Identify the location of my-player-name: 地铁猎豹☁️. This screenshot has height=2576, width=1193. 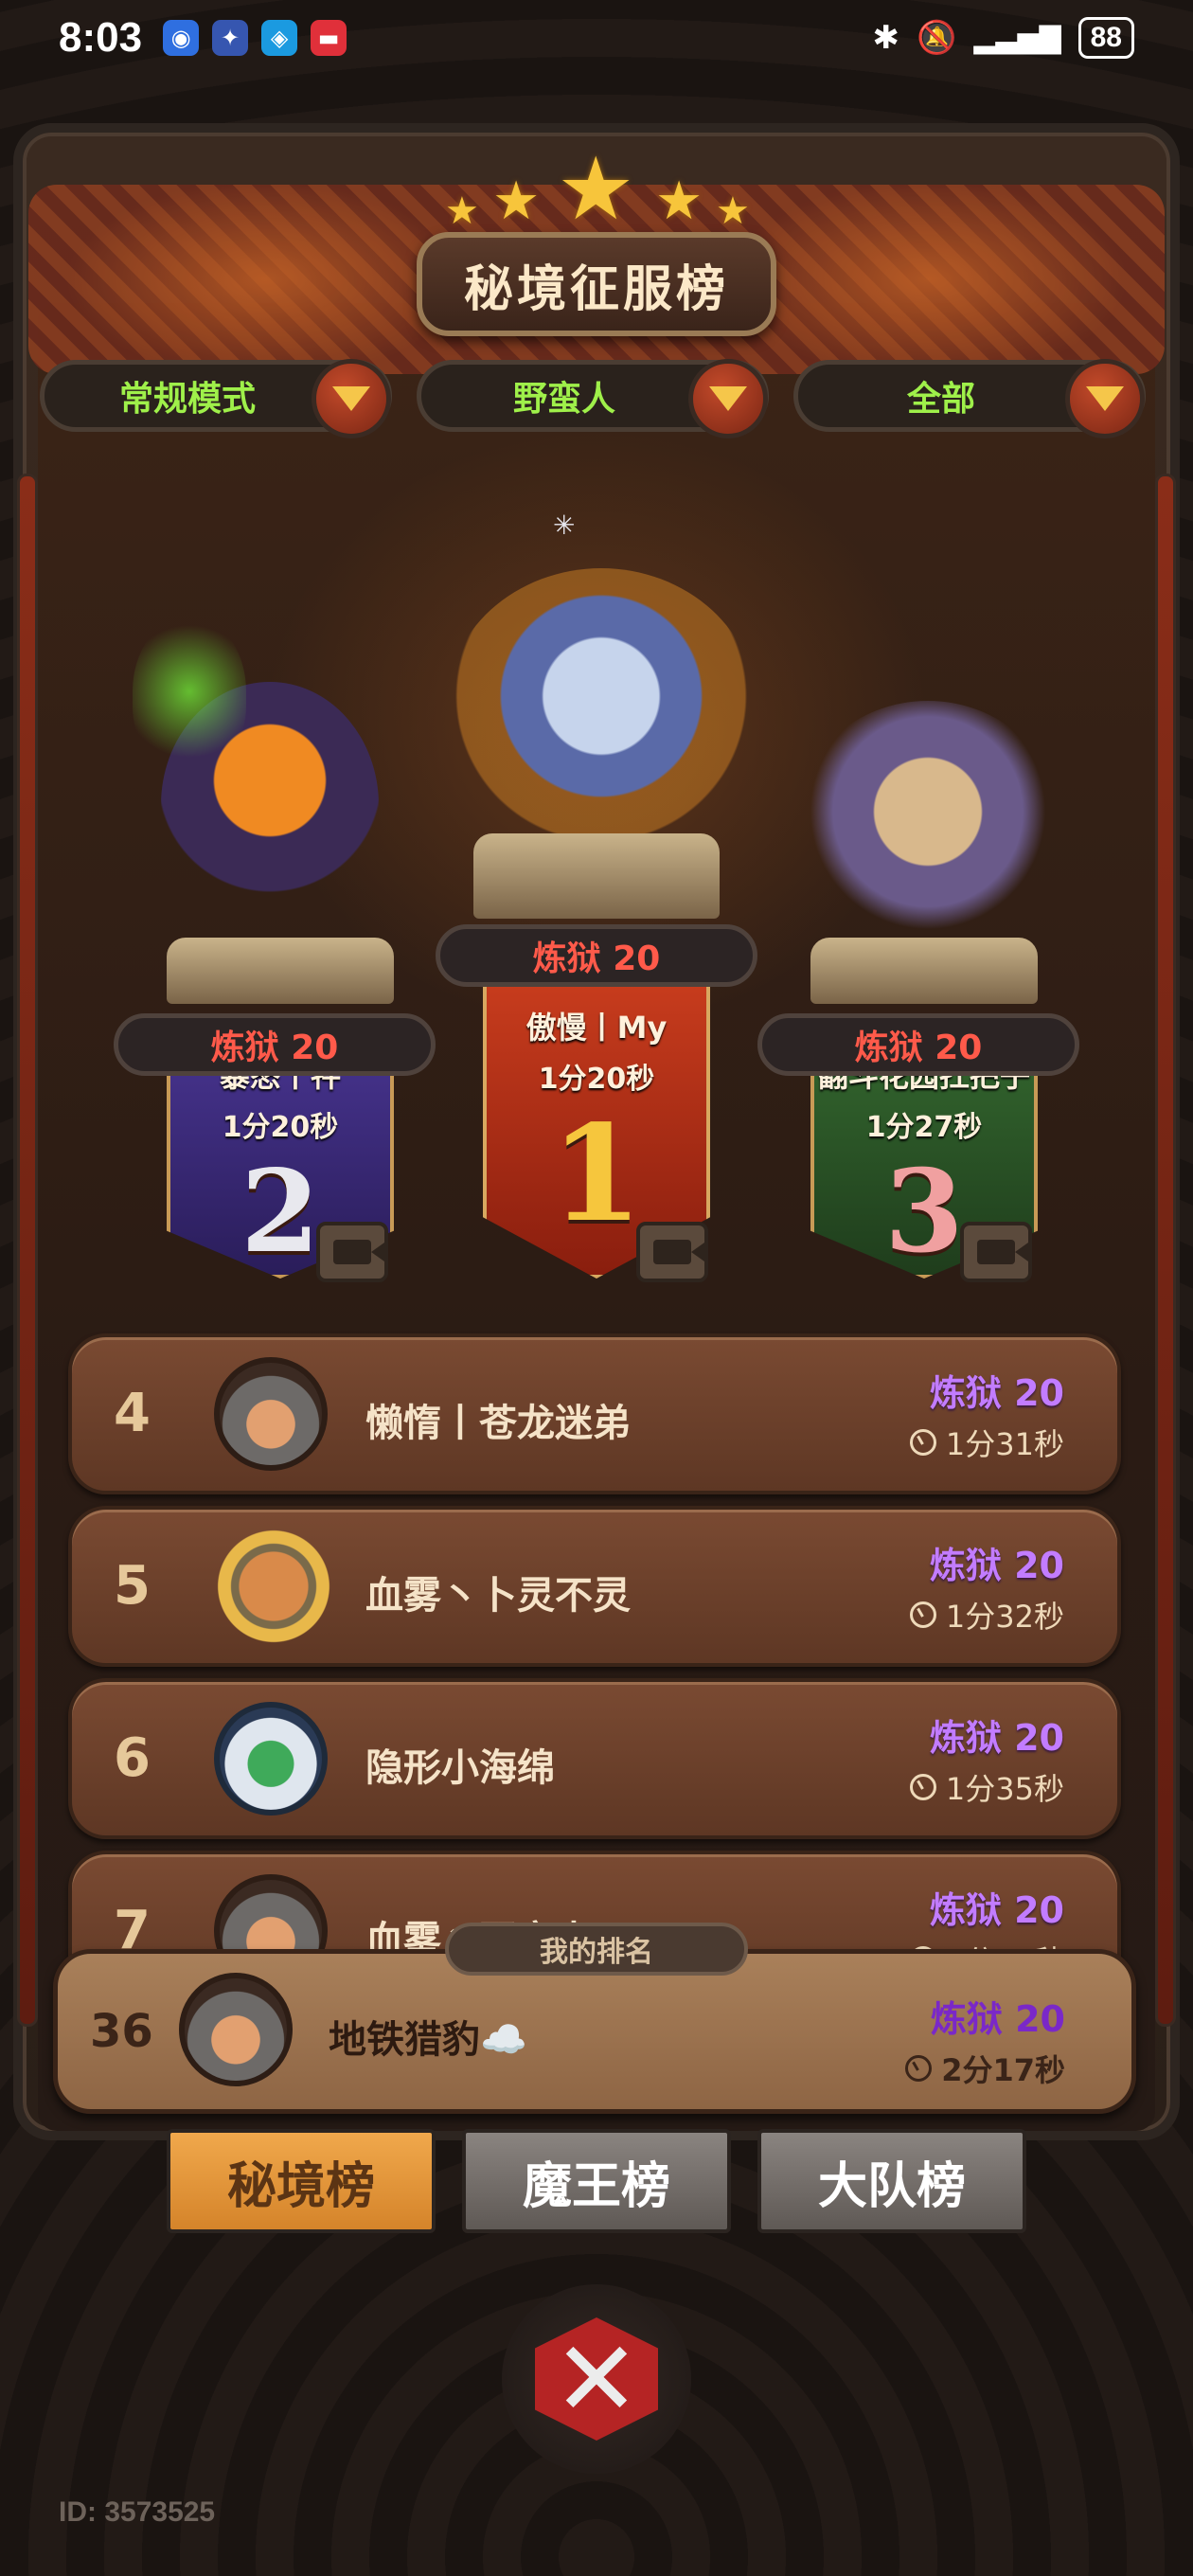
(428, 2040).